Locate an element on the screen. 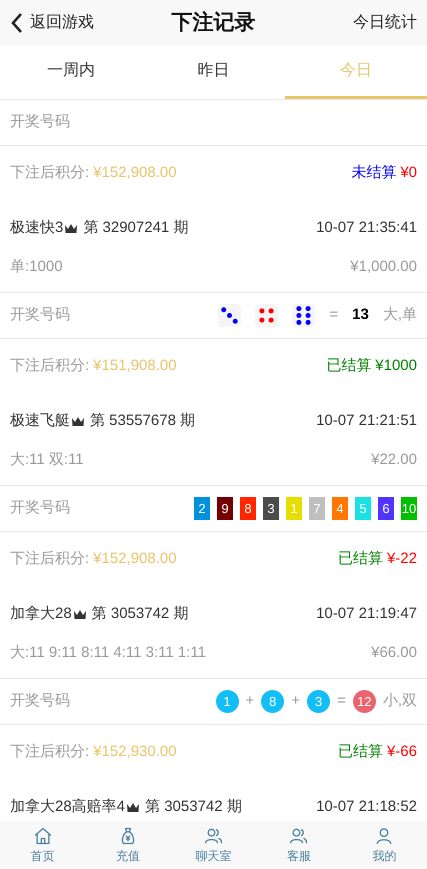 The height and width of the screenshot is (869, 427). game-name: 极速快3 is located at coordinates (37, 228).